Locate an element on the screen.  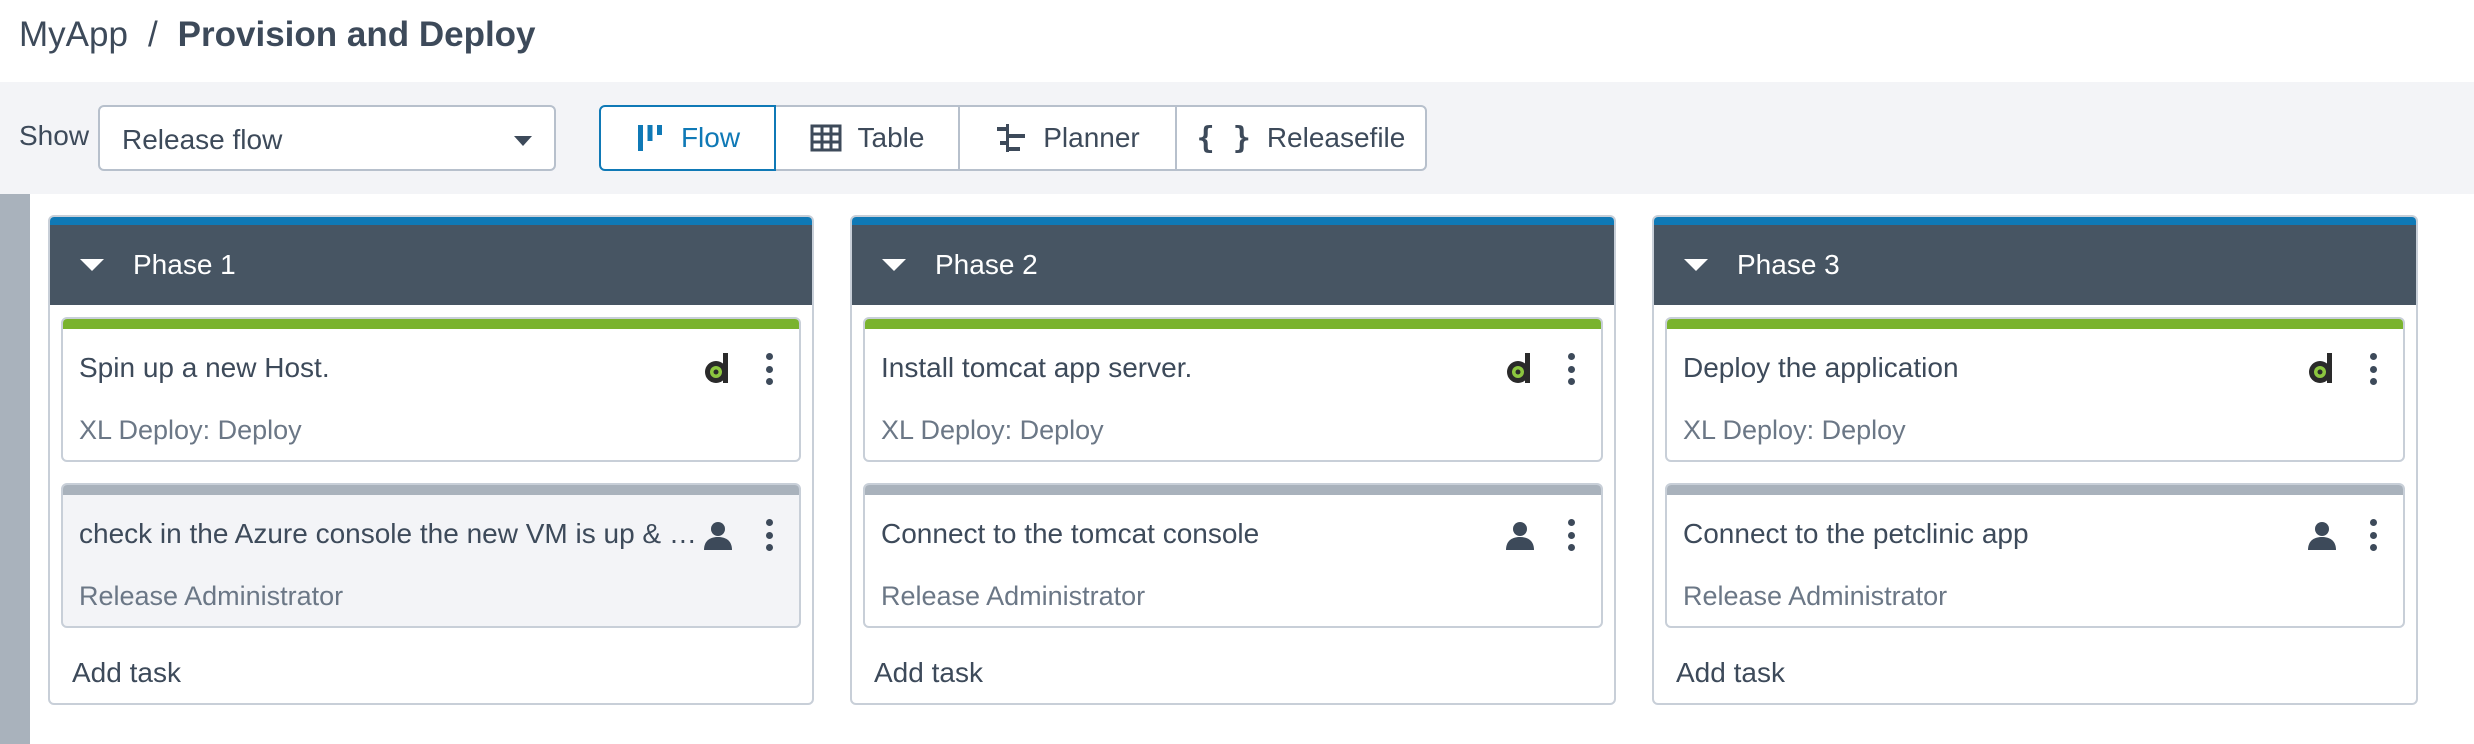
phase-header: Phase 3 is located at coordinates (2035, 265).